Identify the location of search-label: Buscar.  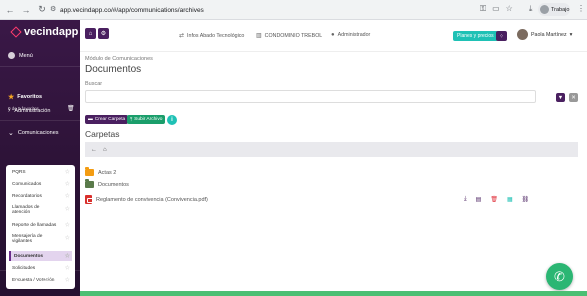
(94, 84).